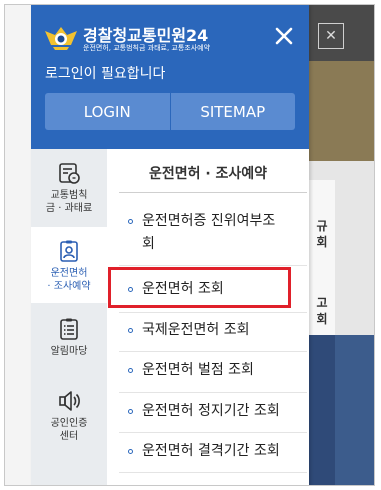 The width and height of the screenshot is (381, 490). What do you see at coordinates (284, 36) in the screenshot?
I see `close-icon` at bounding box center [284, 36].